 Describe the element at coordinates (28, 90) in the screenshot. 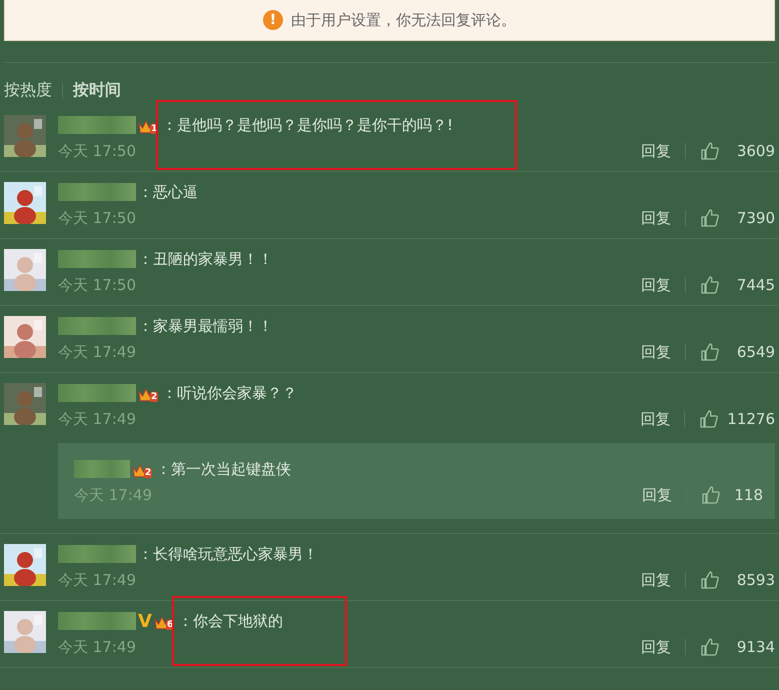

I see `sort-tab: 按热度` at that location.